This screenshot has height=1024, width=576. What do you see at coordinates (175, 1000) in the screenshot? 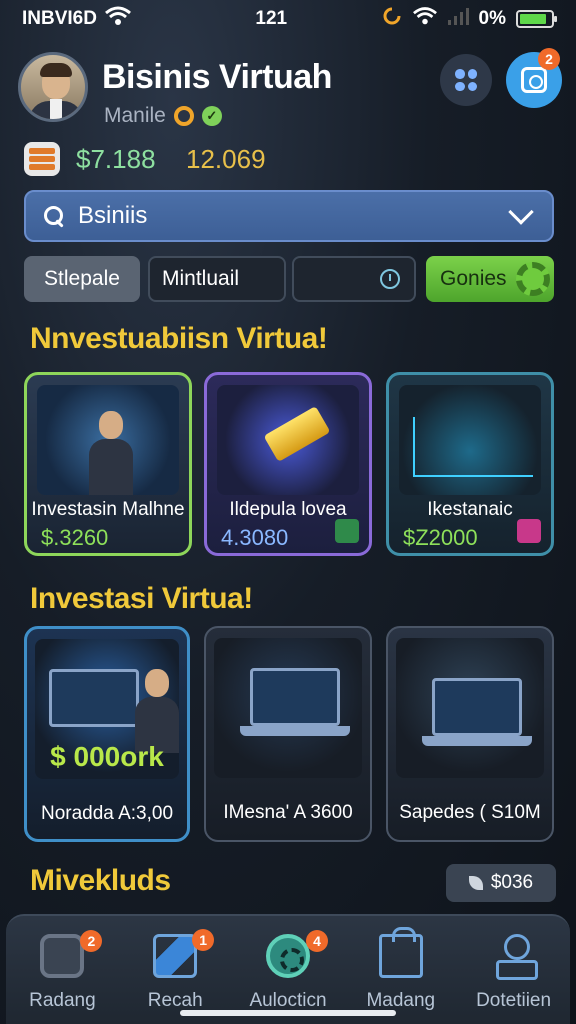
I see `nav-label: Recah` at bounding box center [175, 1000].